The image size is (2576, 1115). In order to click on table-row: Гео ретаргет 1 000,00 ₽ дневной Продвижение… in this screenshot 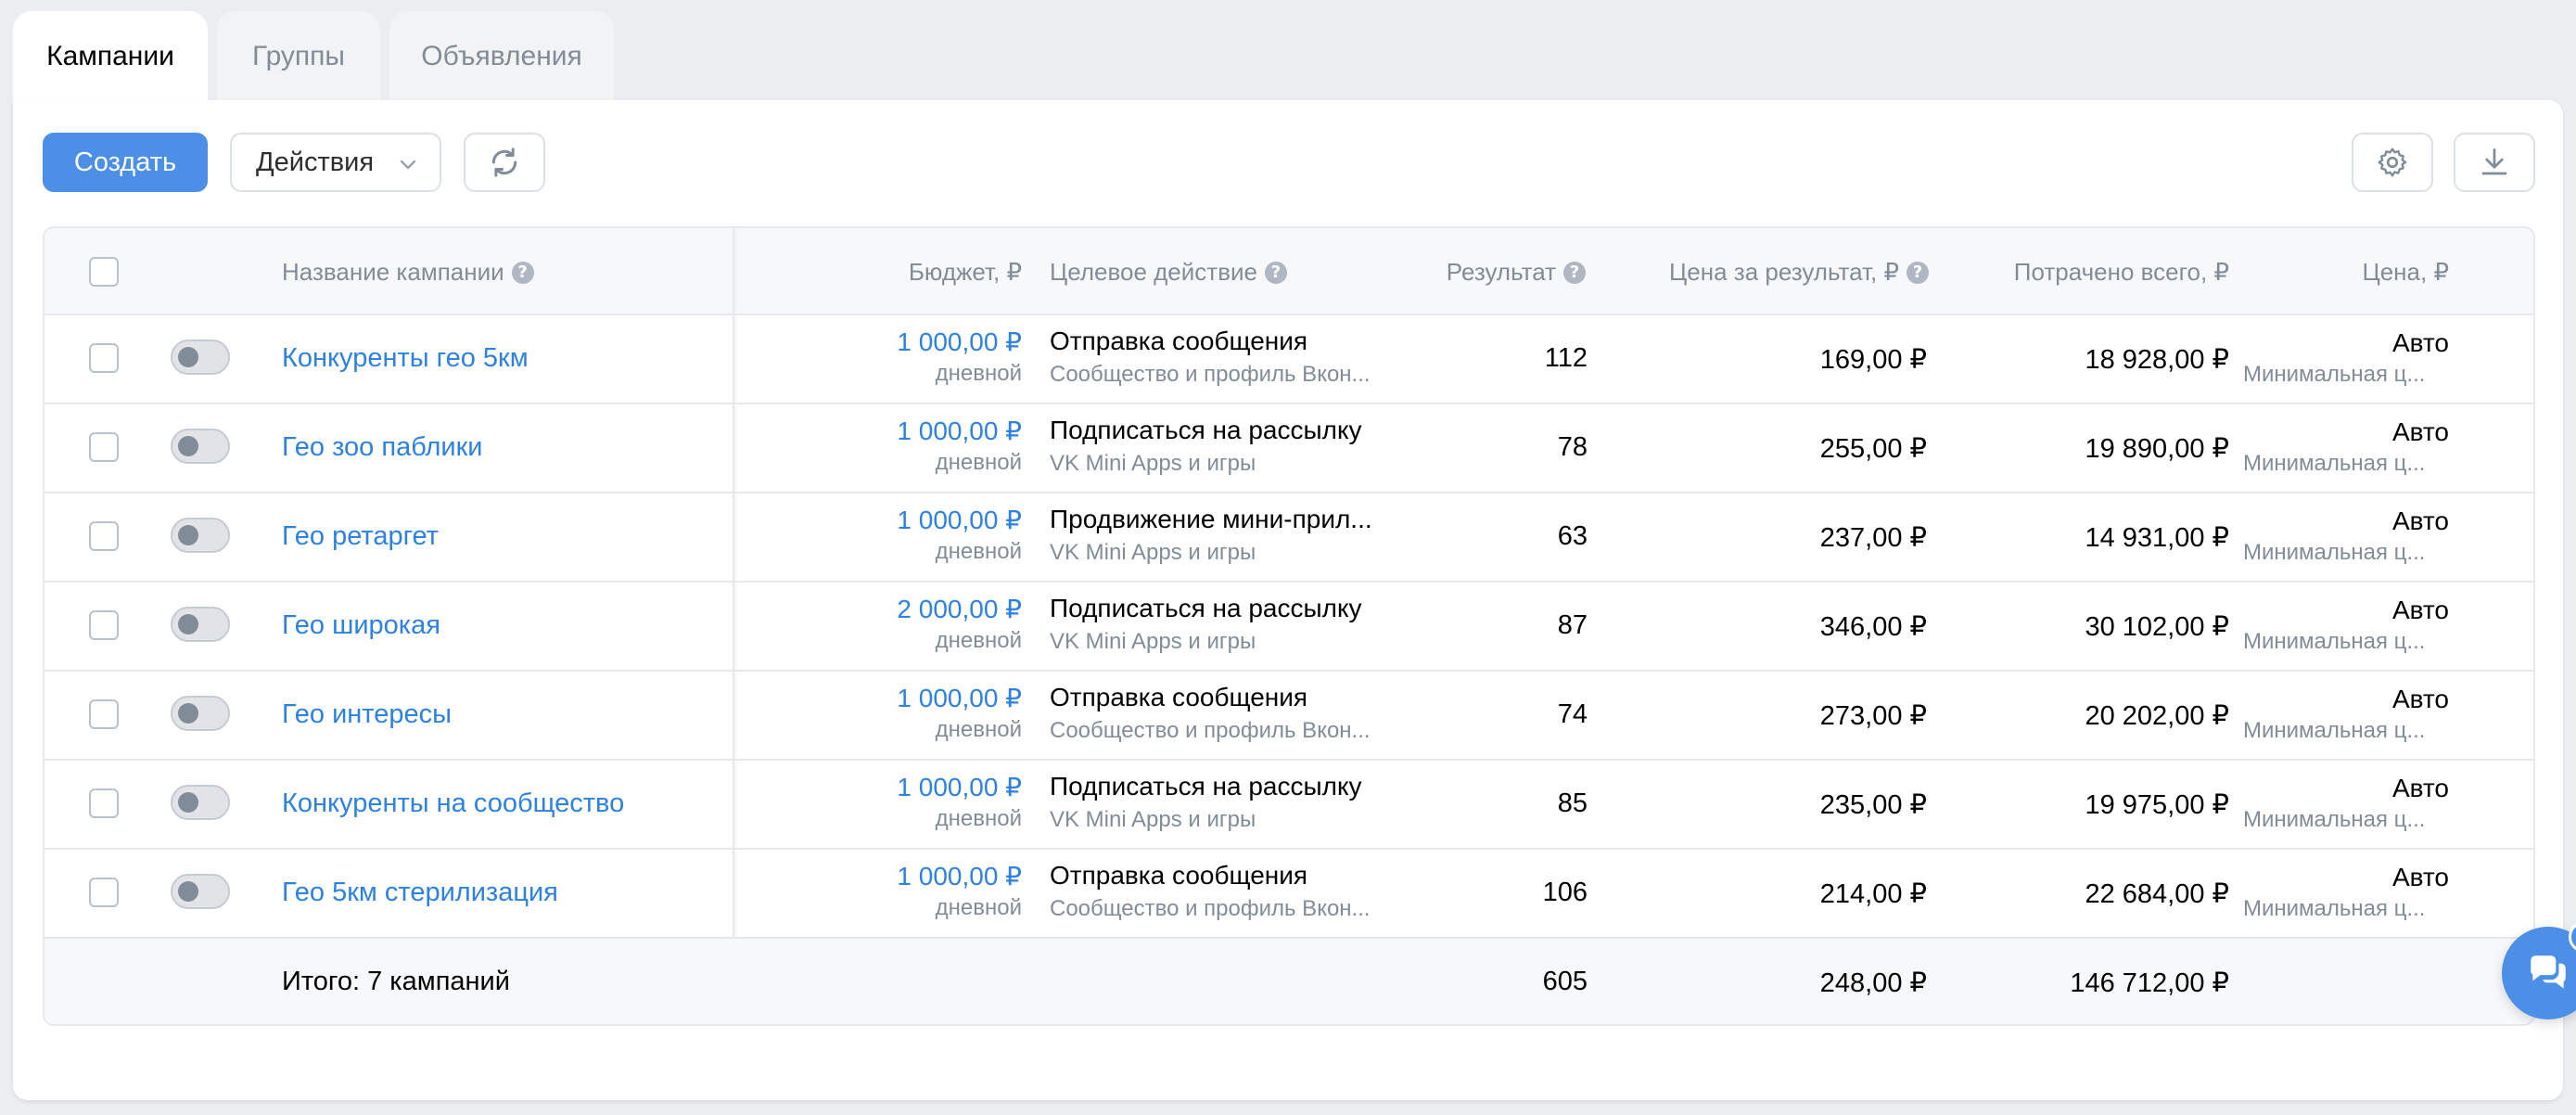, I will do `click(1289, 538)`.